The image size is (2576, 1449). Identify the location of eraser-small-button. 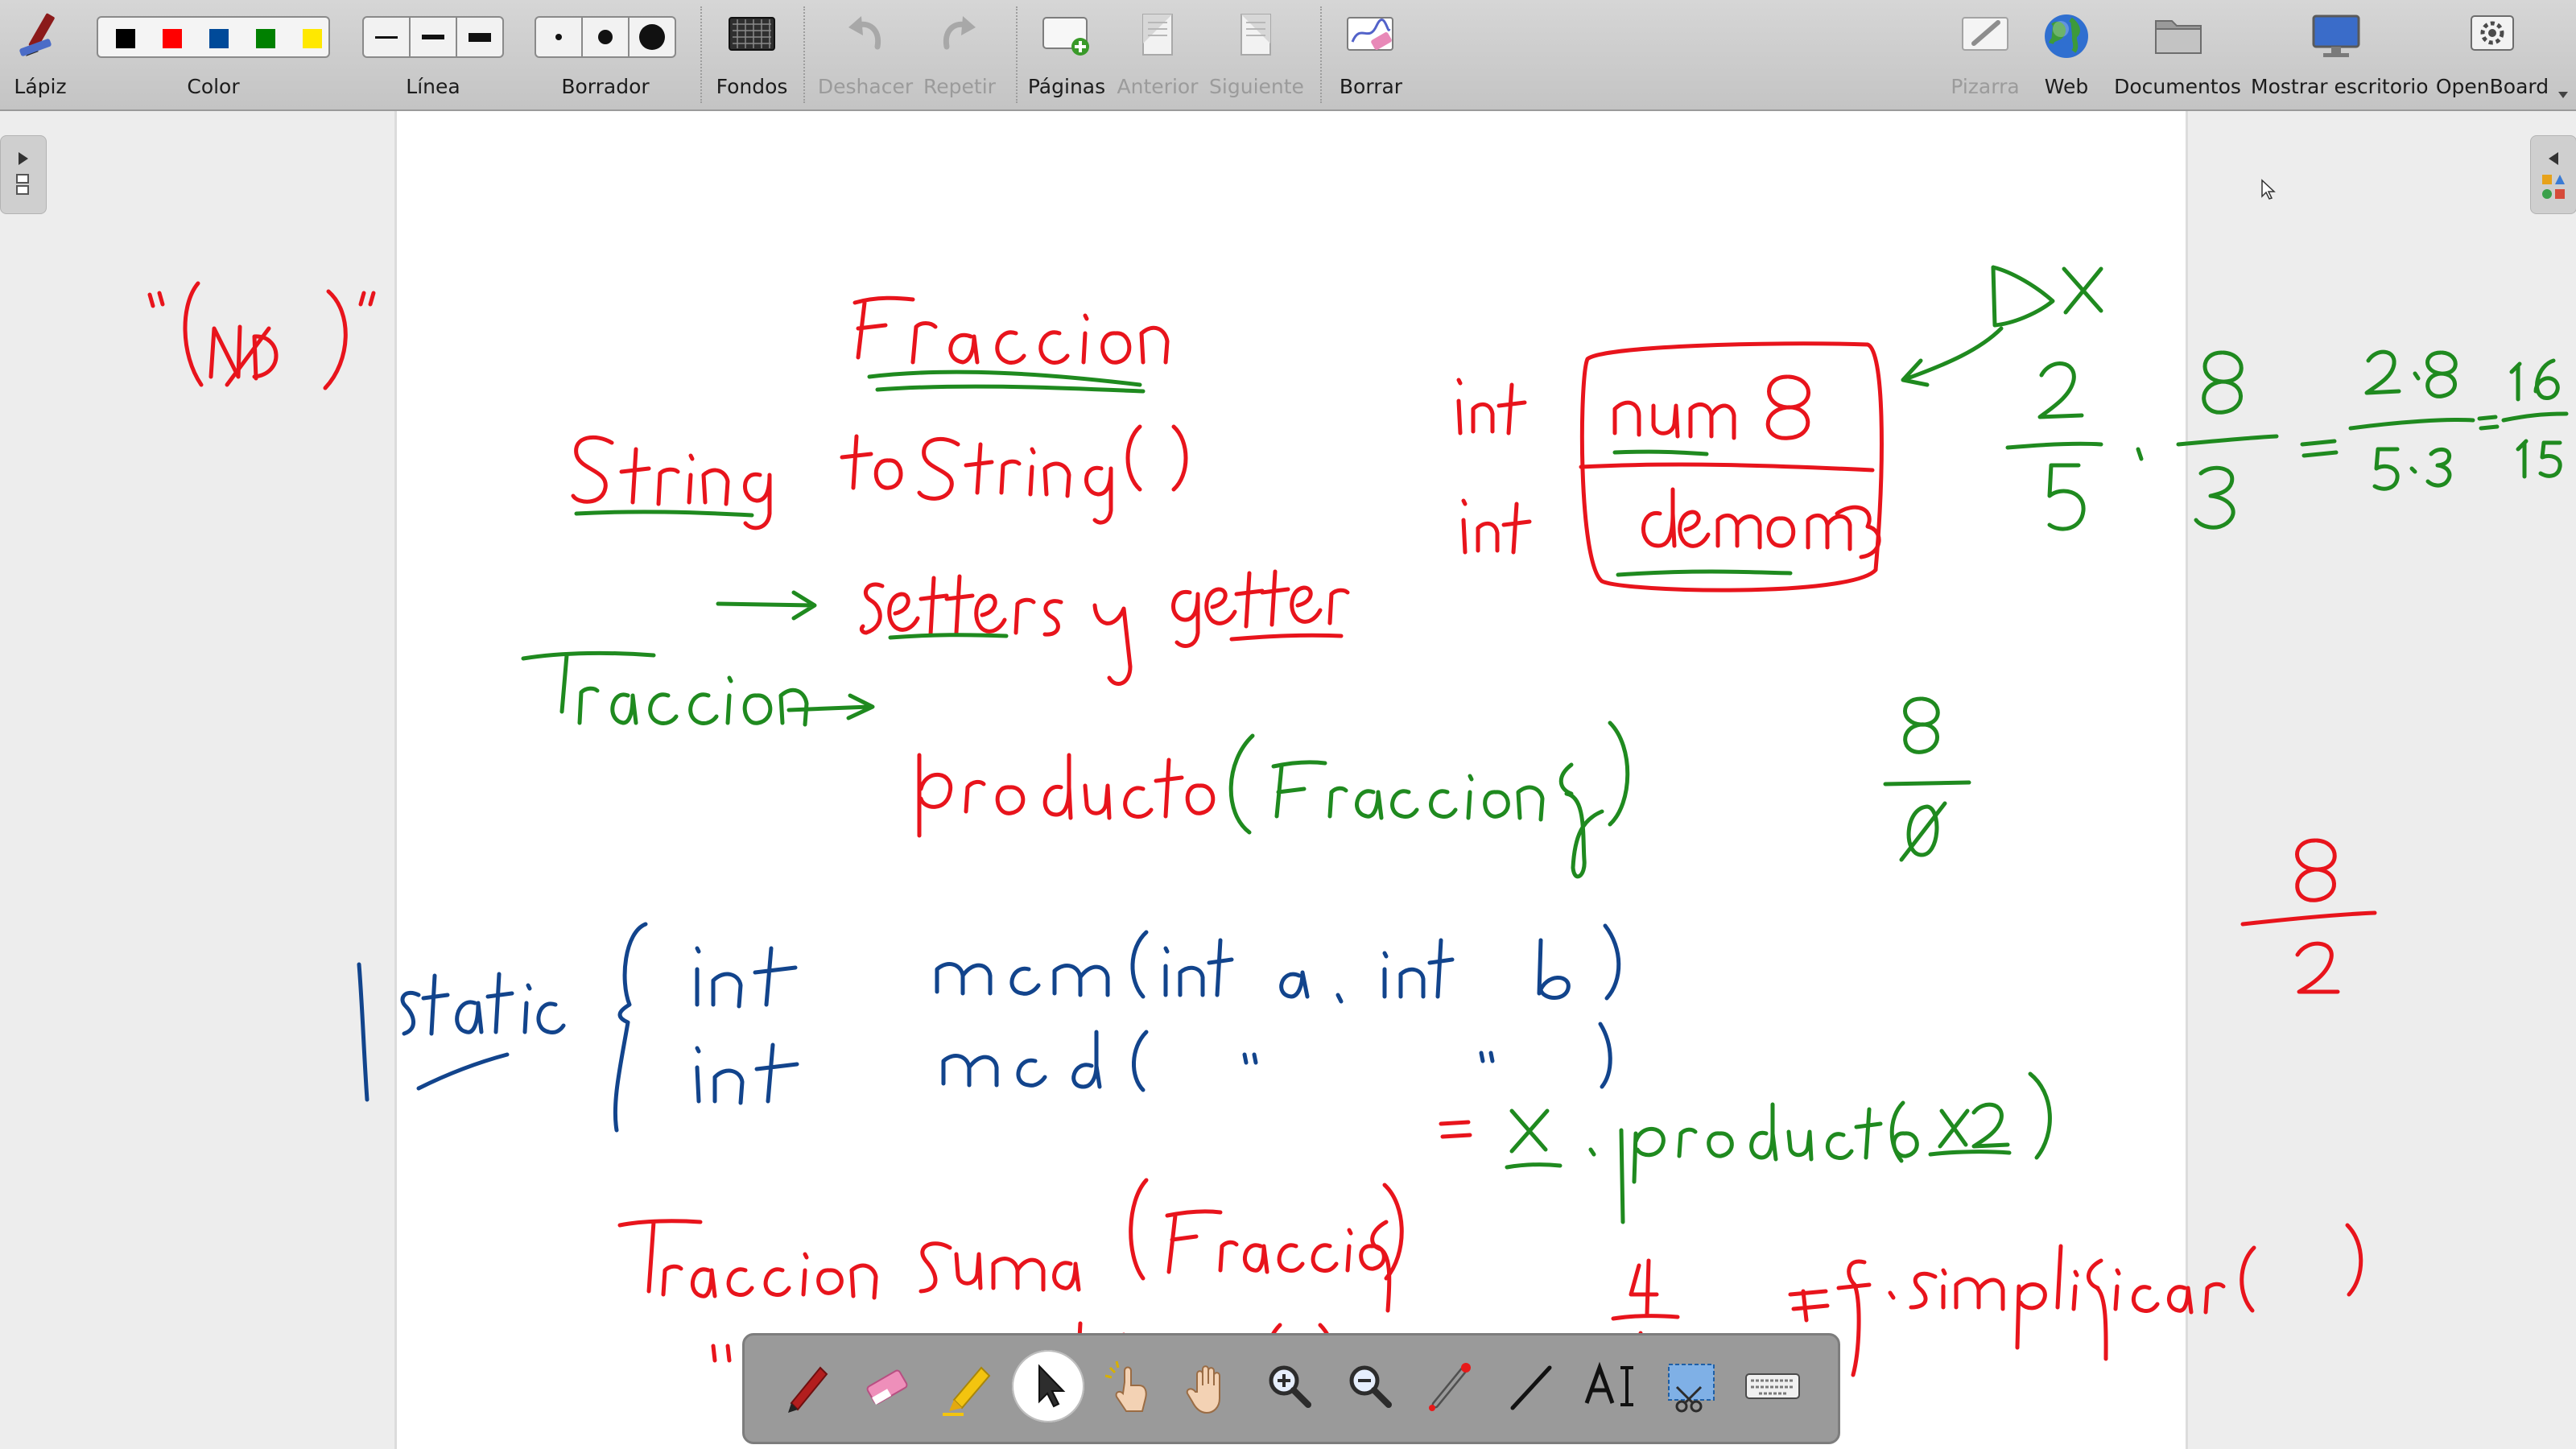
(559, 37).